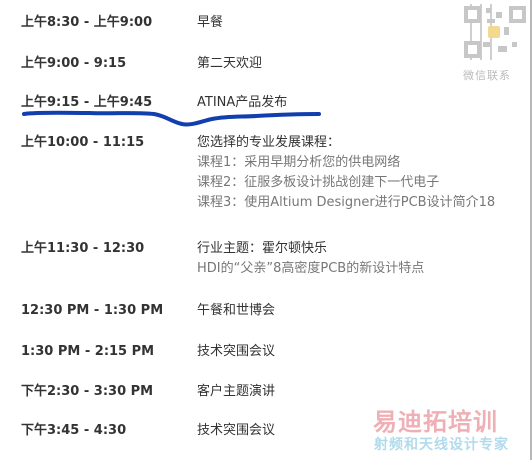 The width and height of the screenshot is (532, 460). Describe the element at coordinates (236, 310) in the screenshot. I see `schedule-title: 午餐和世博会` at that location.